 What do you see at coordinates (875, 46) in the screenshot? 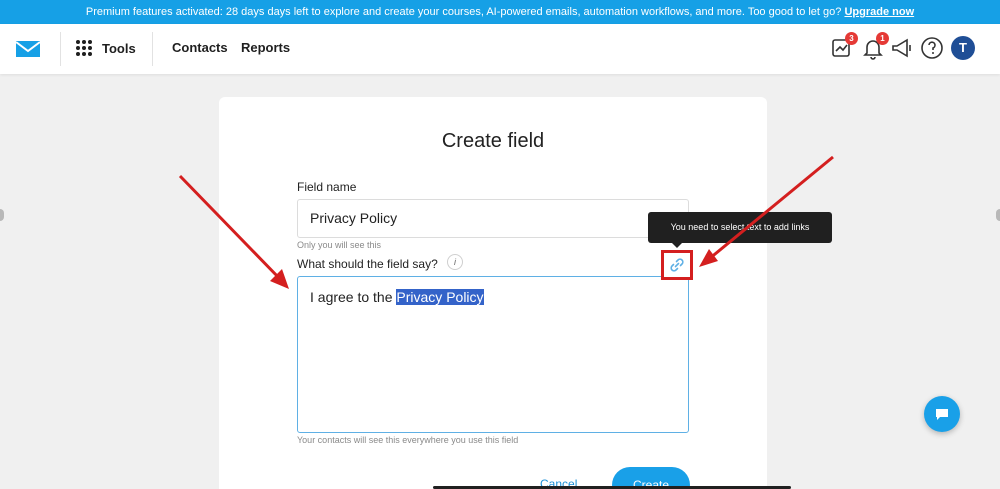
I see `notifications-button: 1` at bounding box center [875, 46].